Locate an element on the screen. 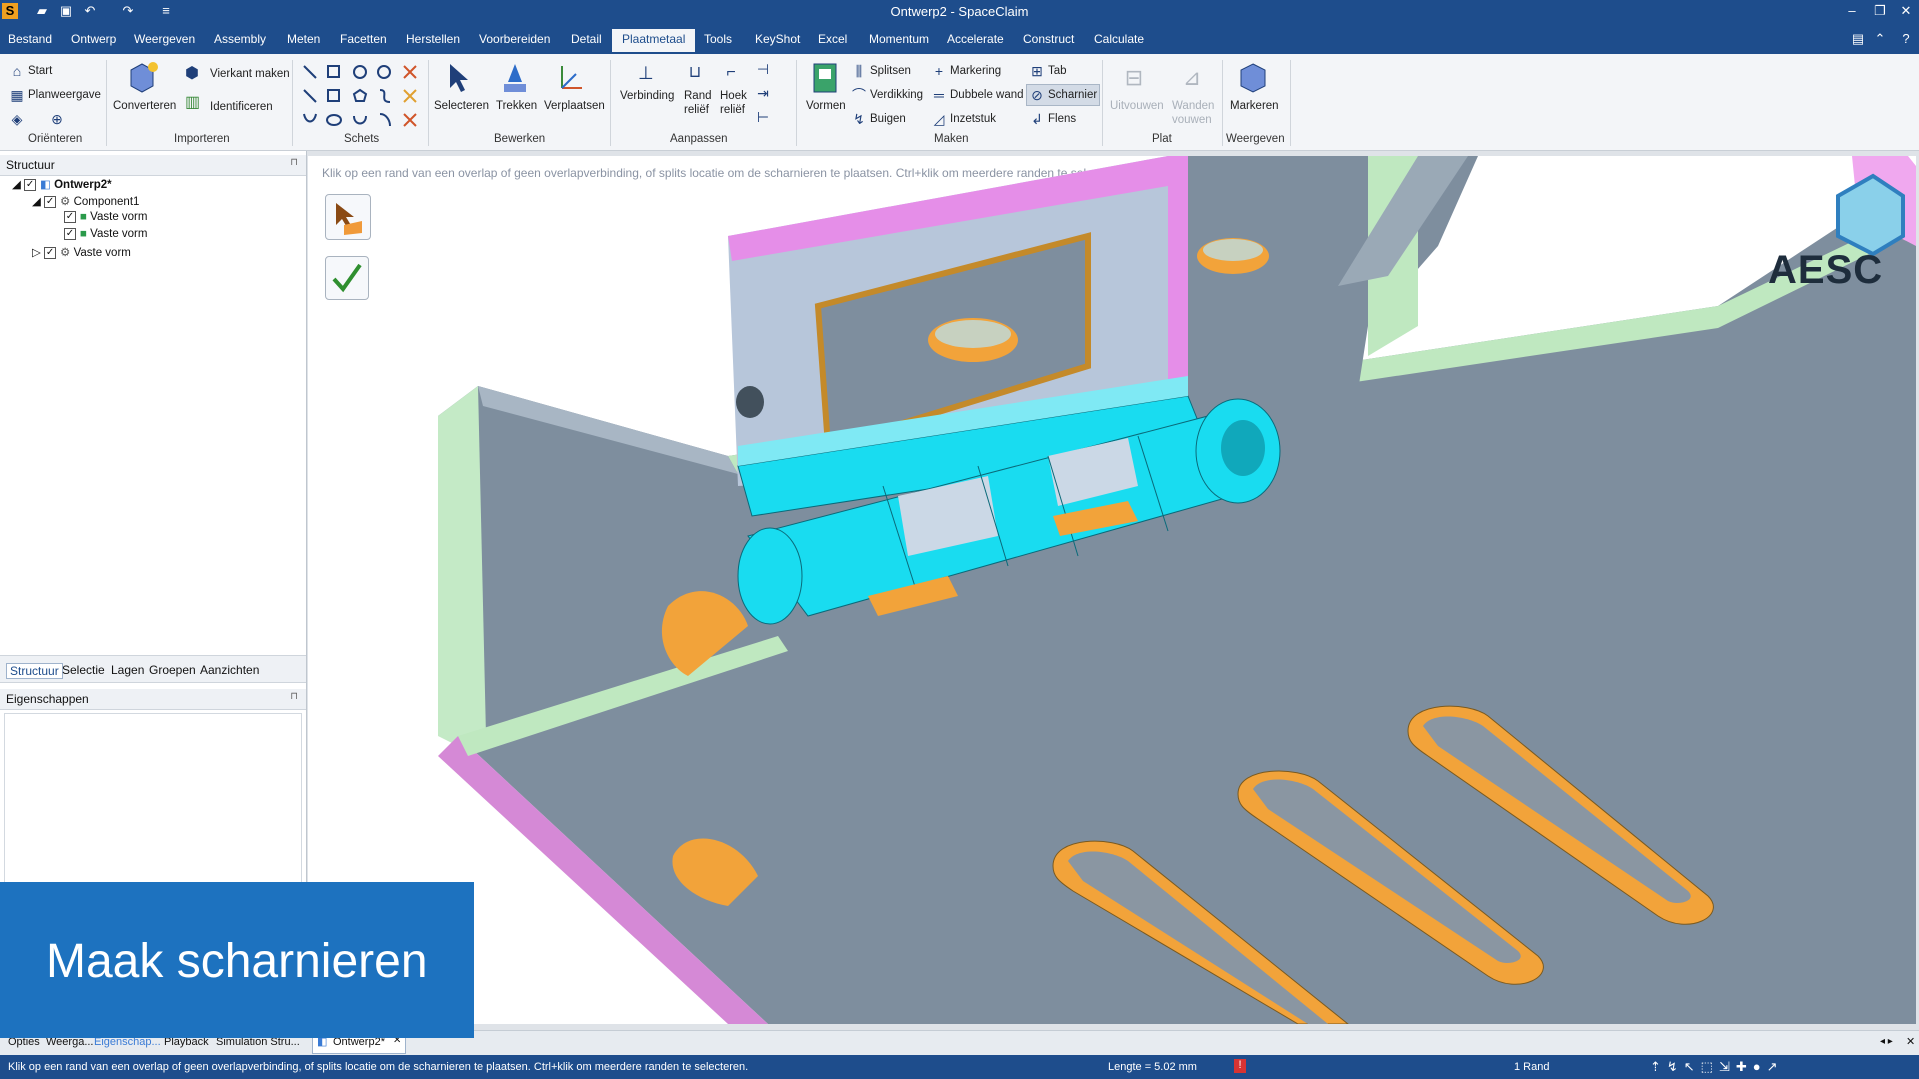 This screenshot has height=1079, width=1919. splitsen-button: Splitsen is located at coordinates (890, 71).